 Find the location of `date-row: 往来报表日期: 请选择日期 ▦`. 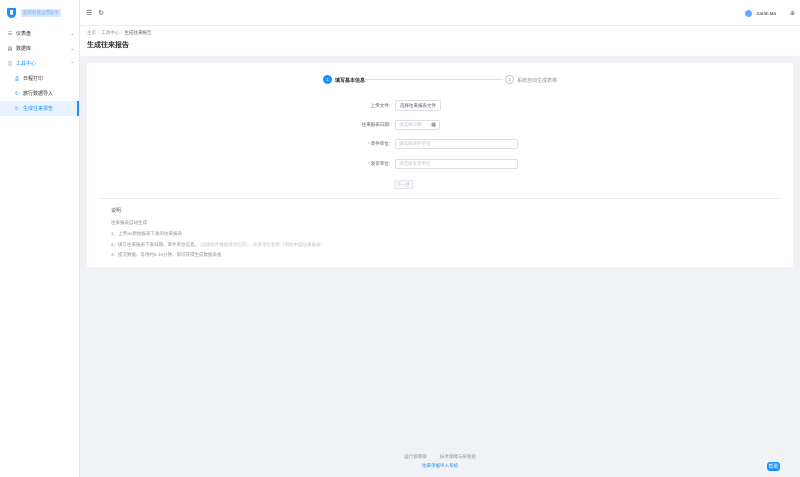

date-row: 往来报表日期: 请选择日期 ▦ is located at coordinates (440, 125).